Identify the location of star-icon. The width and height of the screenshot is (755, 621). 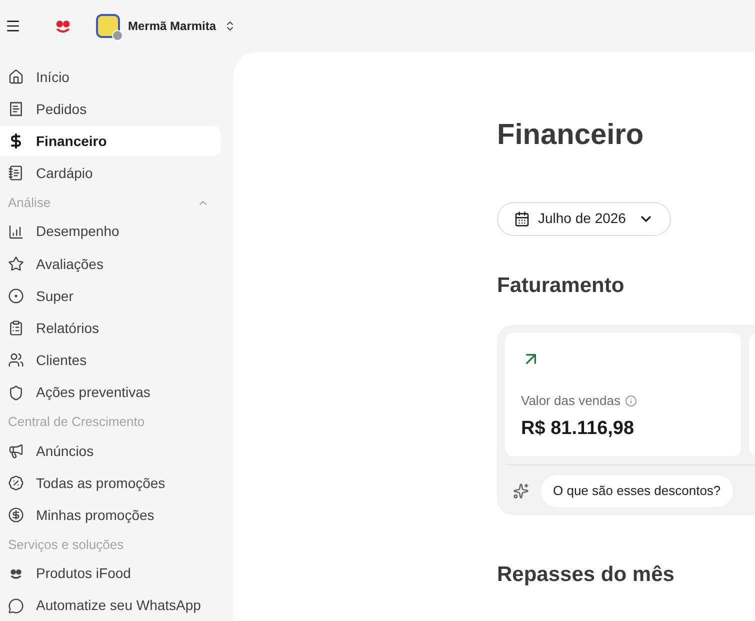
(16, 264).